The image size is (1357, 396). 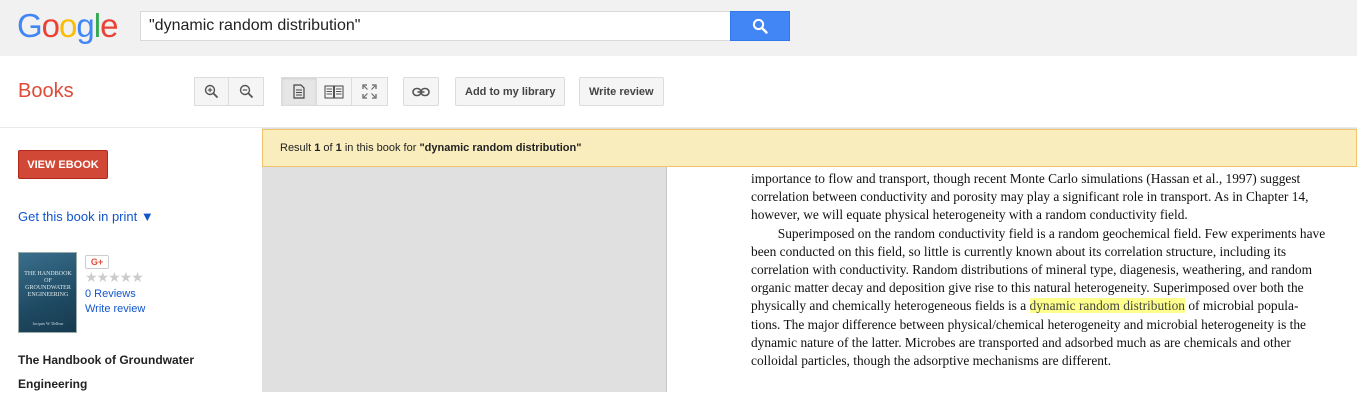 What do you see at coordinates (115, 309) in the screenshot?
I see `write-review-link: Write review` at bounding box center [115, 309].